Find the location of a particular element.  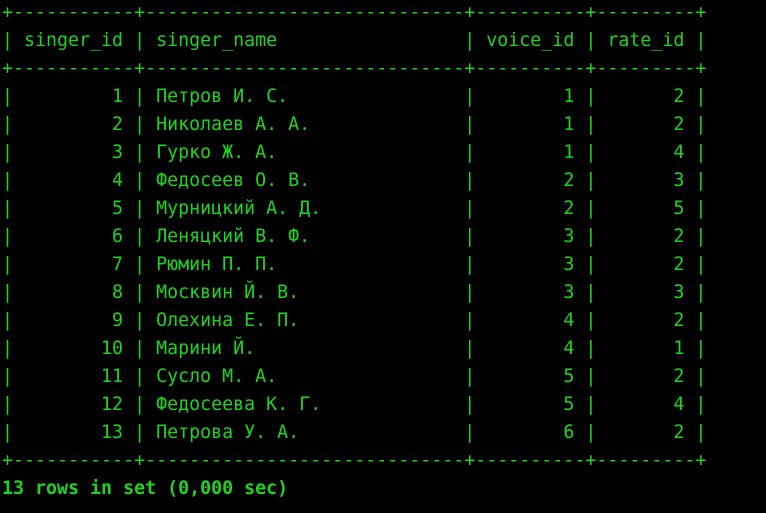

table-row: | 2 | Николаев А. А. | 1 | 2 | is located at coordinates (354, 124).